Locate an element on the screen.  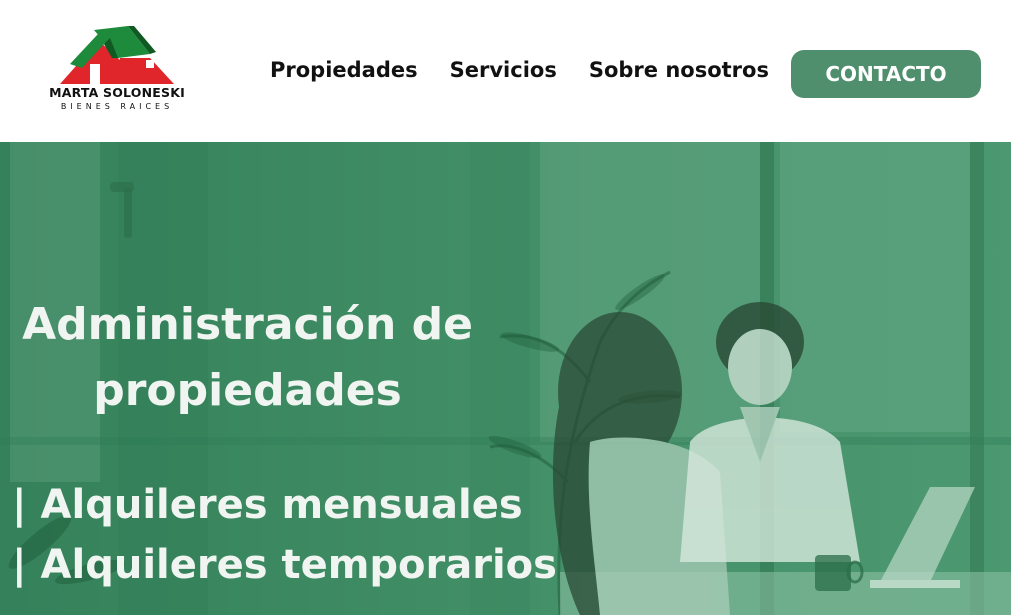
service-temporary-rentals: | Alquileres temporarios is located at coordinates (284, 565).